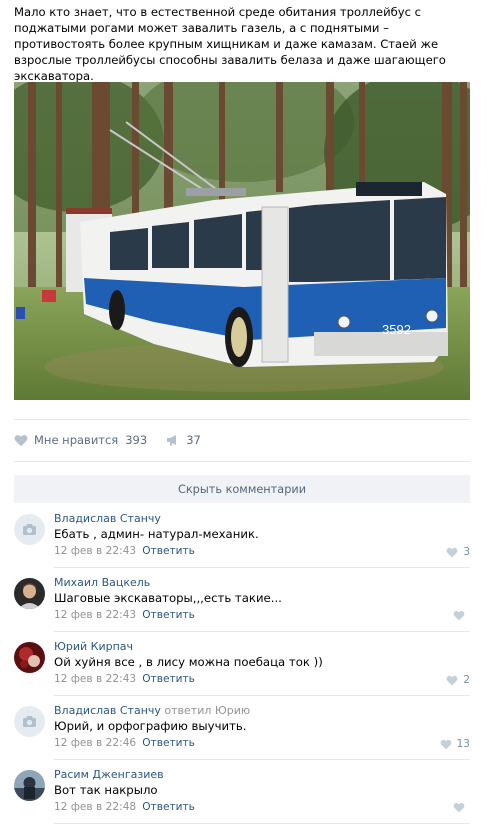 This screenshot has height=832, width=487. I want to click on megaphone-icon, so click(172, 440).